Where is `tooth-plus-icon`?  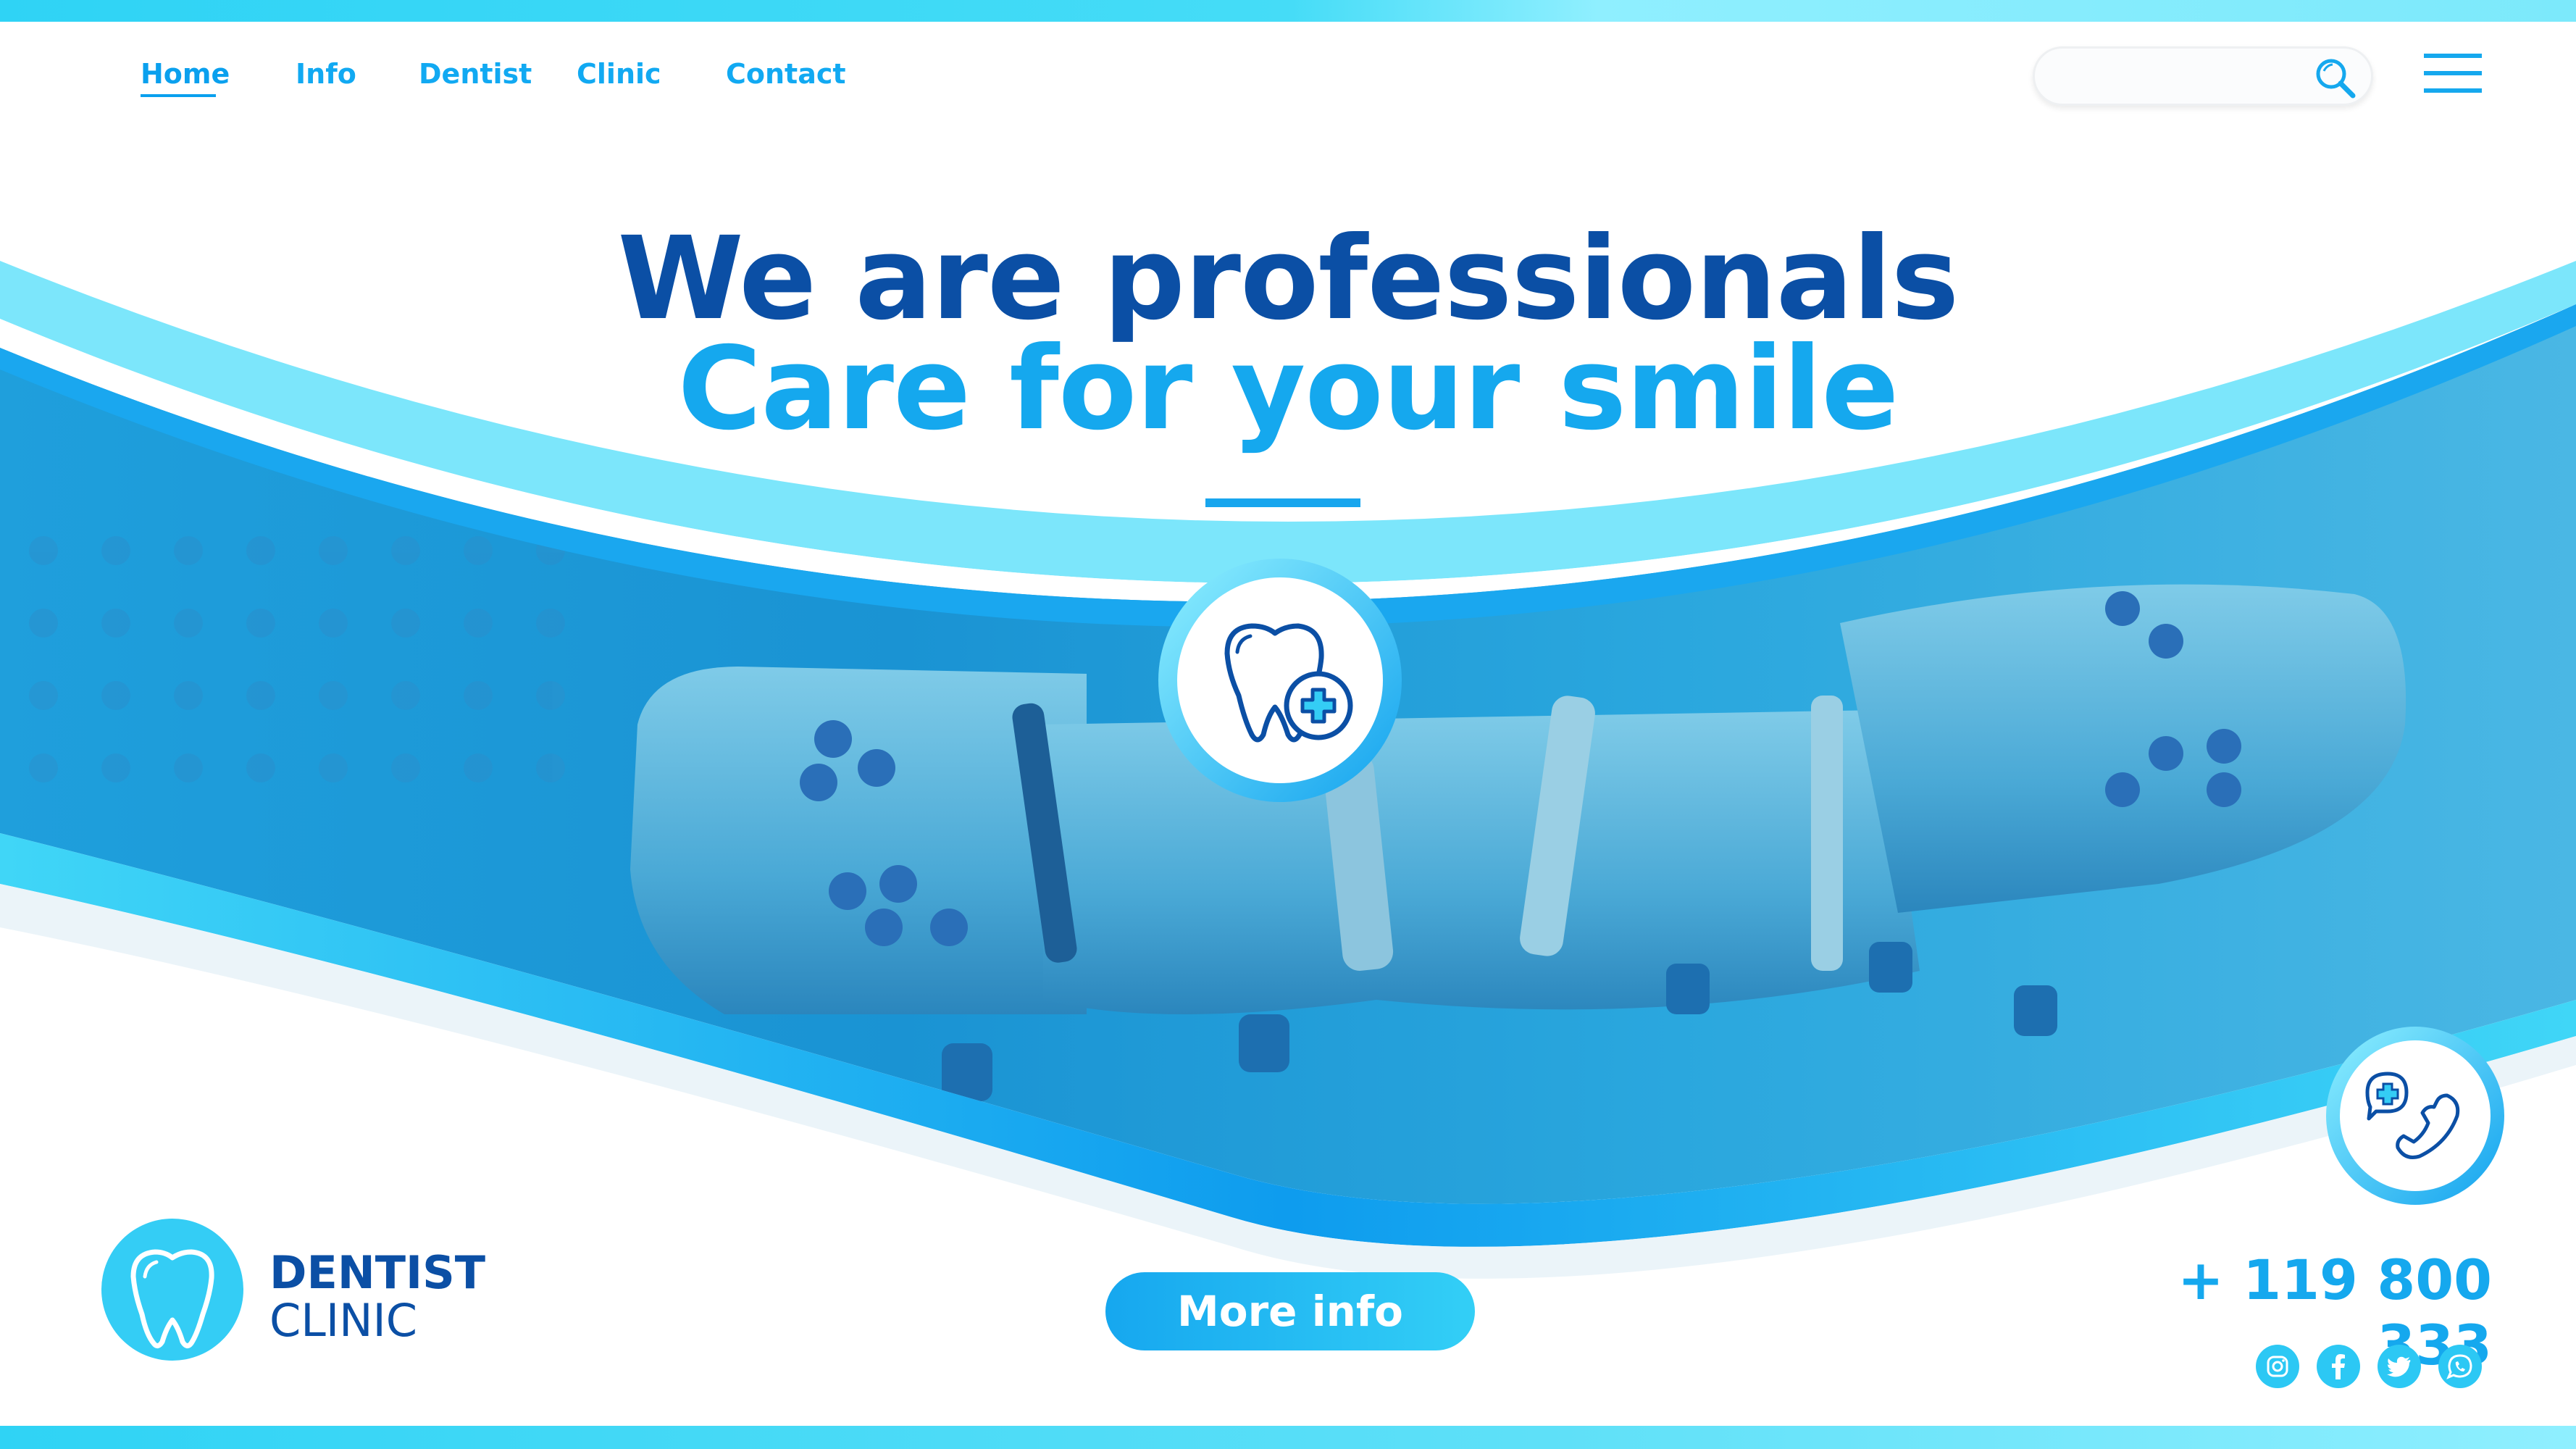
tooth-plus-icon is located at coordinates (1280, 680).